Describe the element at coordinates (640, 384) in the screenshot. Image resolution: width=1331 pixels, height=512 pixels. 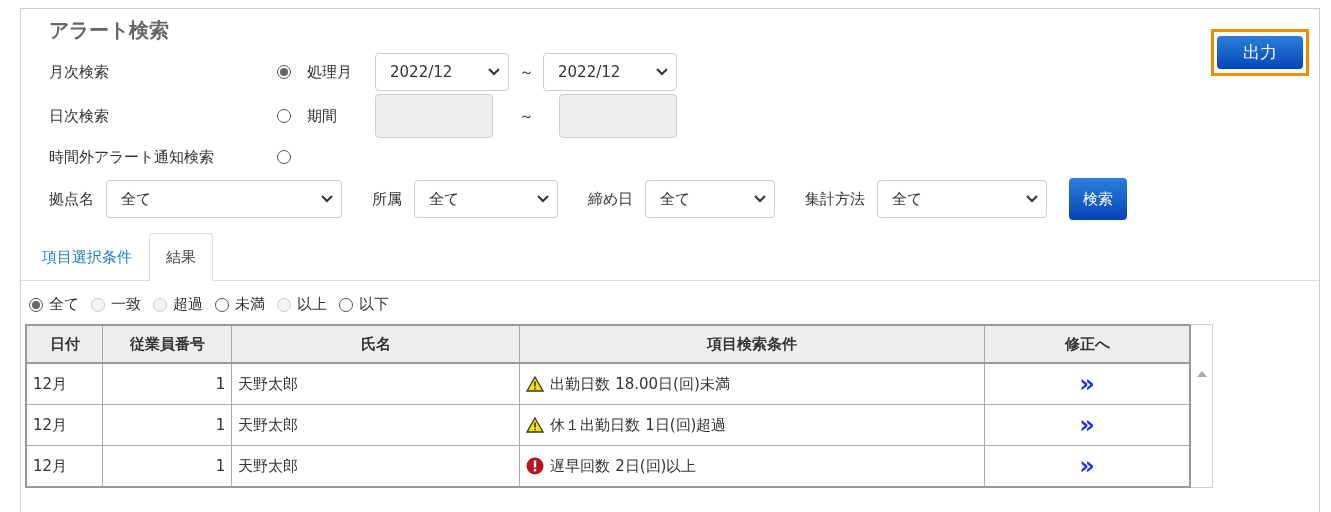
I see `condition-text: 出勤日数 18.00日(回)未満` at that location.